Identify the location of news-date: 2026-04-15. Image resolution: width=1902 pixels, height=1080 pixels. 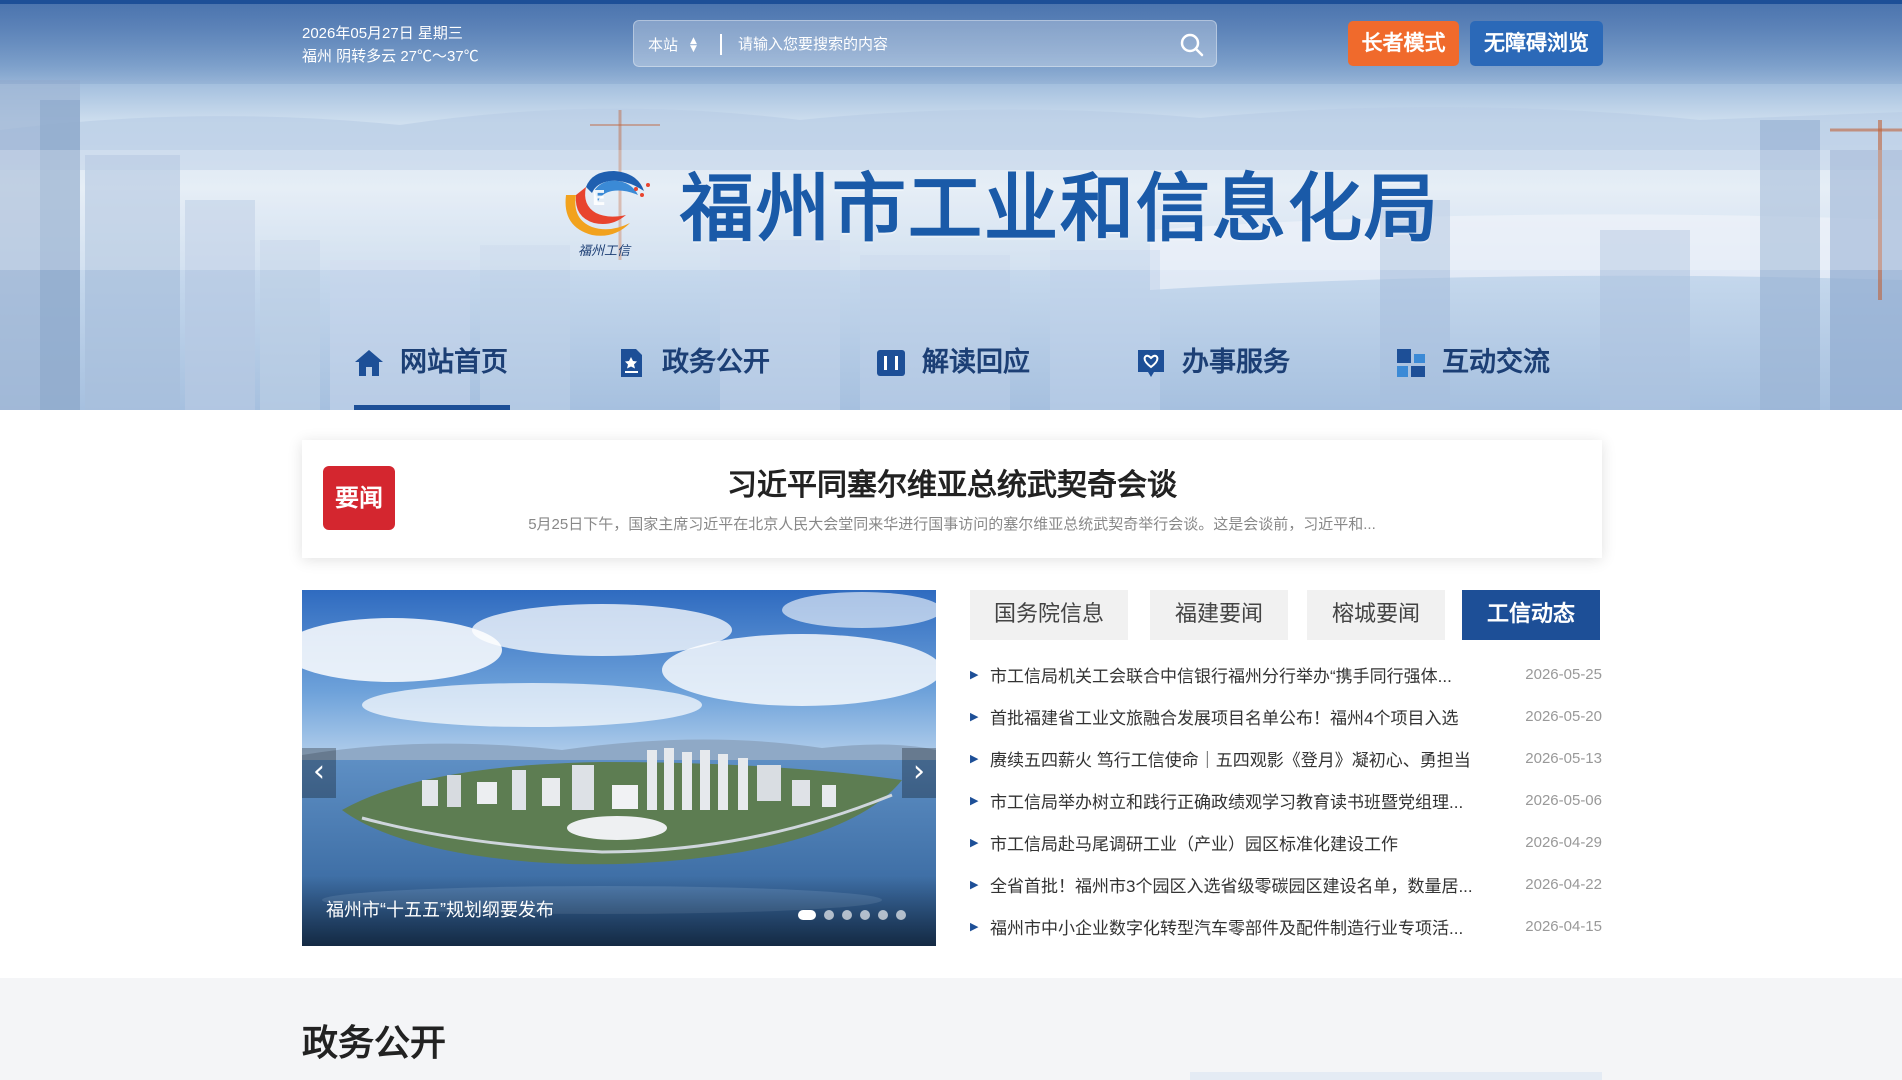
(1563, 926).